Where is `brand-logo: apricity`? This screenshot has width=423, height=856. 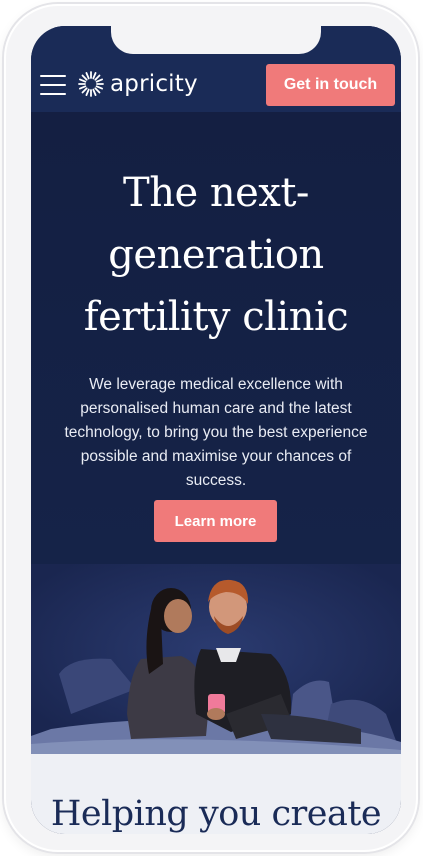
brand-logo: apricity is located at coordinates (137, 84).